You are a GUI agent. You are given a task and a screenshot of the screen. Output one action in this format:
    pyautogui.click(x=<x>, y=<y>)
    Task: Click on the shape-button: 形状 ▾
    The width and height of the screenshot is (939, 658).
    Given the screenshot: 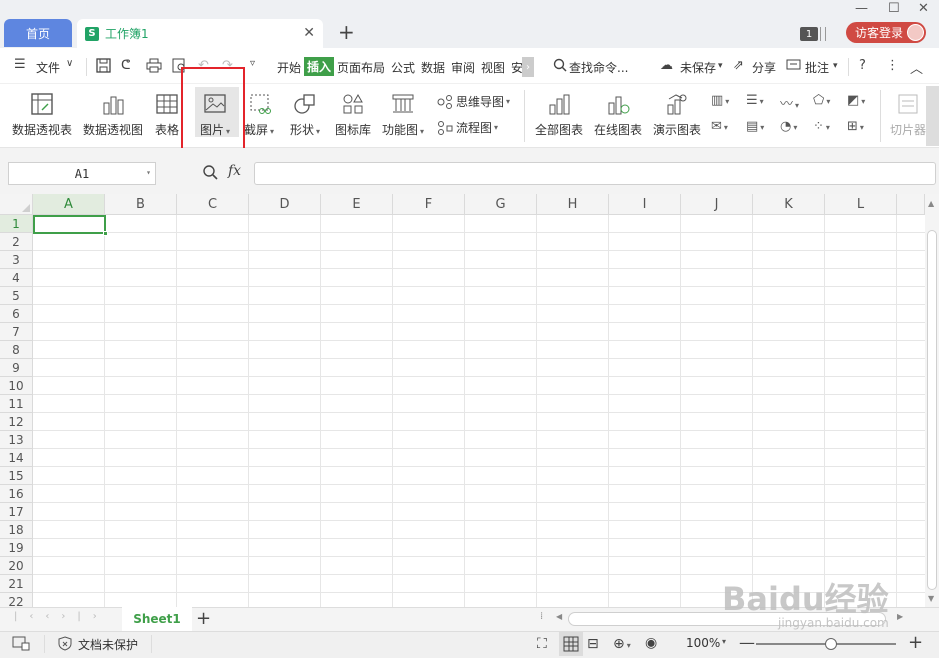 What is the action you would take?
    pyautogui.click(x=305, y=114)
    